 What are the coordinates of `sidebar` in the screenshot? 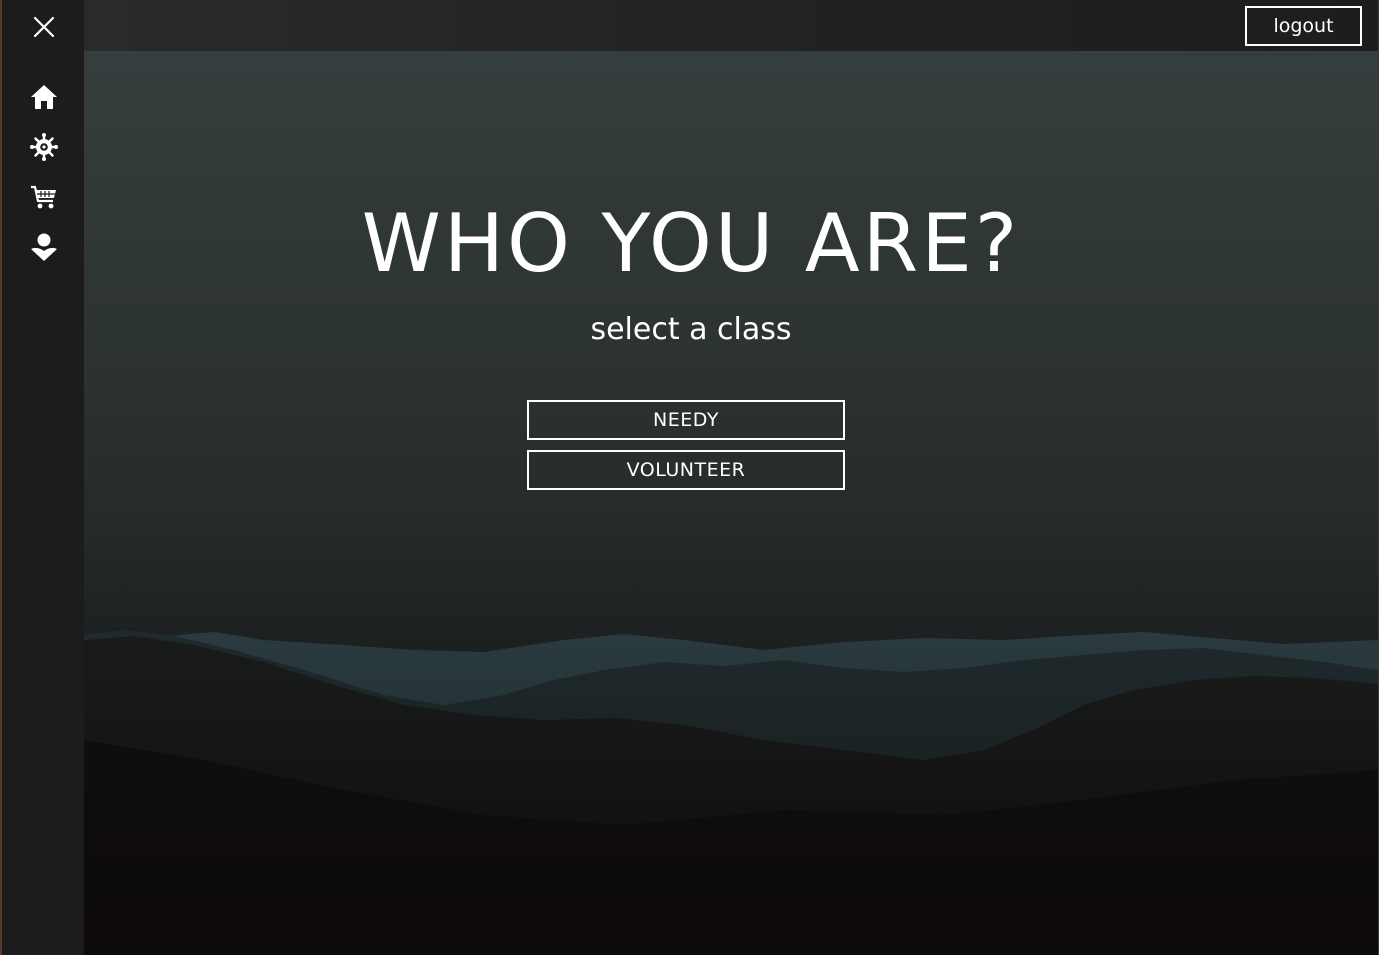 It's located at (43, 477).